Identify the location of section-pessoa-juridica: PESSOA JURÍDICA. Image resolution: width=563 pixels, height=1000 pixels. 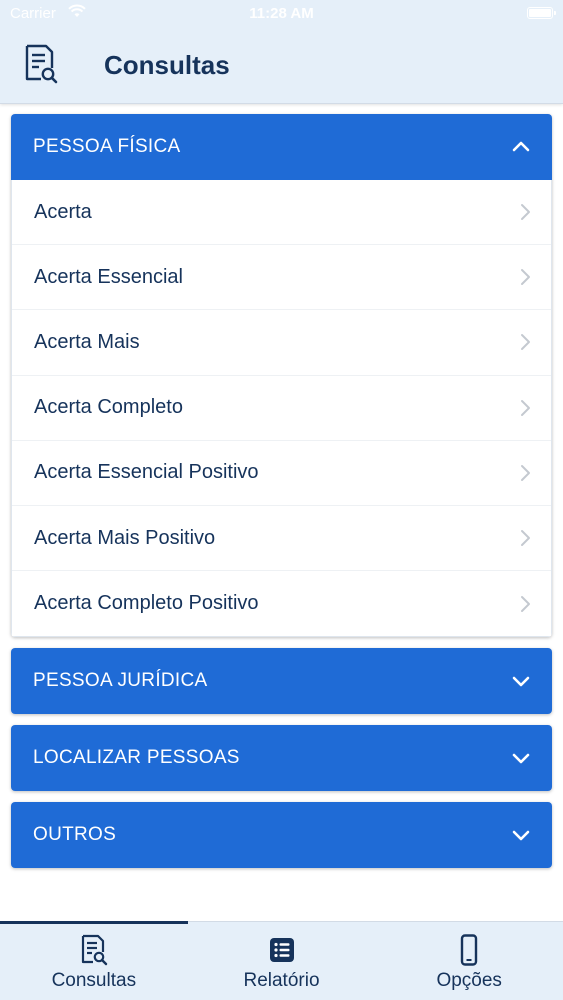
(281, 681).